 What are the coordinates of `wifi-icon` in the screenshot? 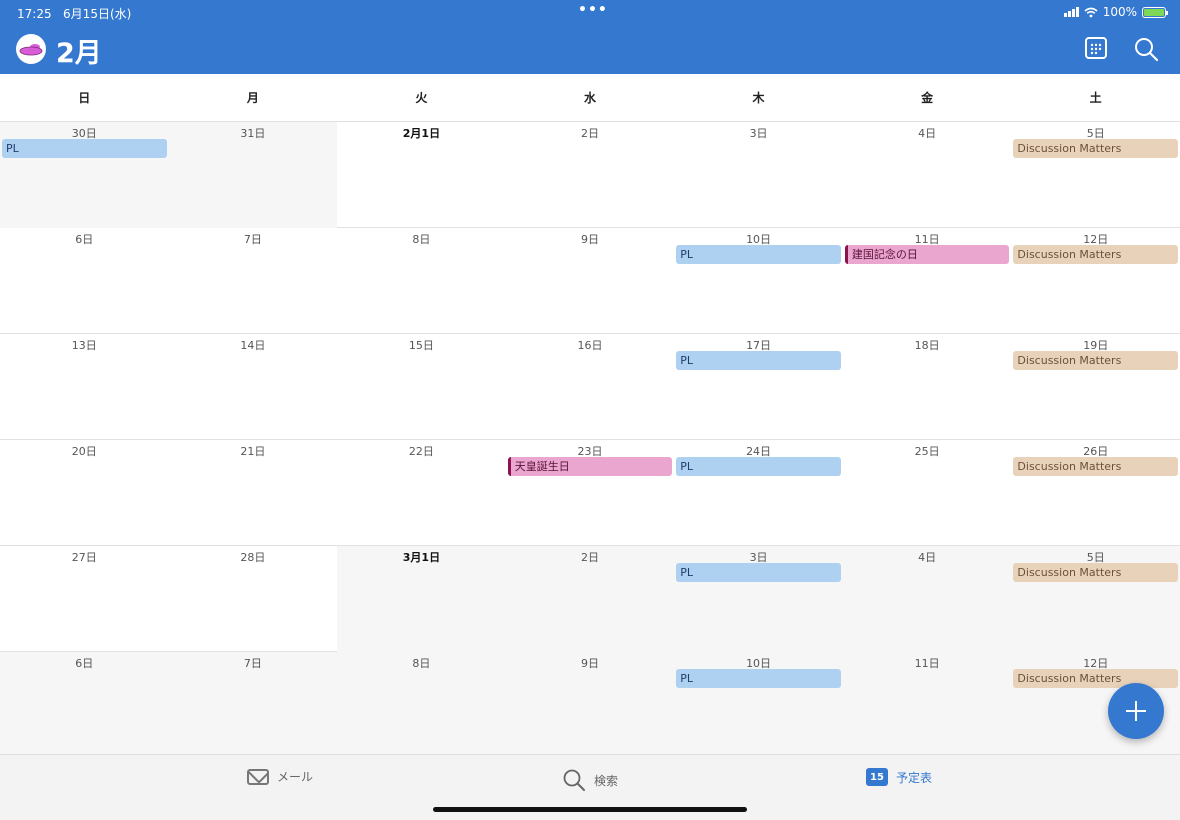 It's located at (1091, 12).